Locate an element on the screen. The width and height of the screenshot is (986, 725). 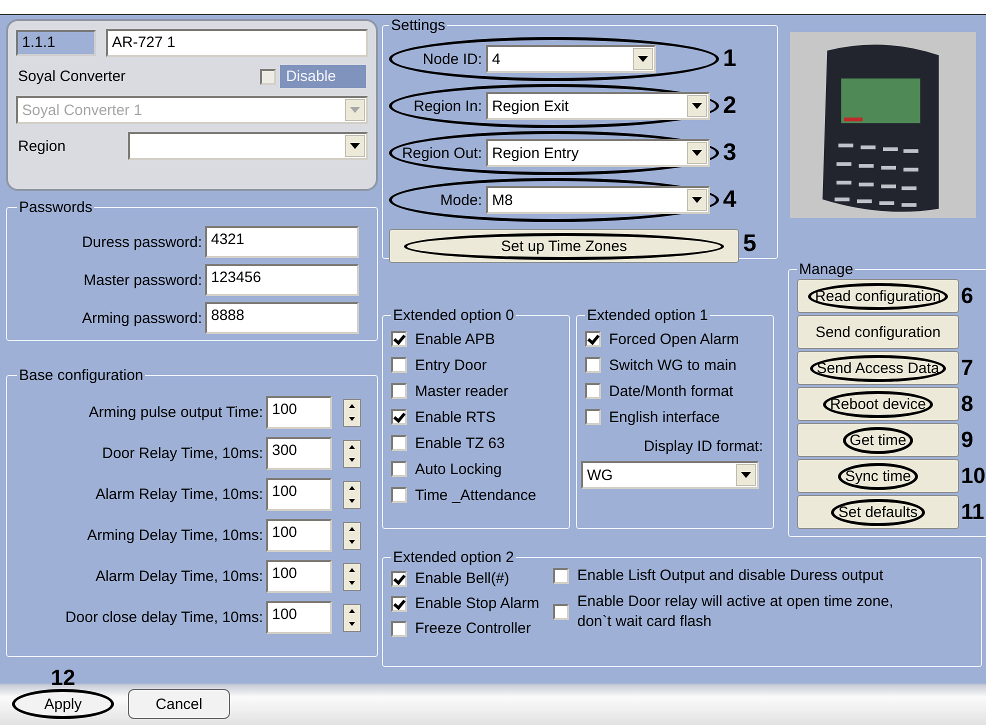
checkbox-label: Enable Stop Alarm is located at coordinates (477, 603).